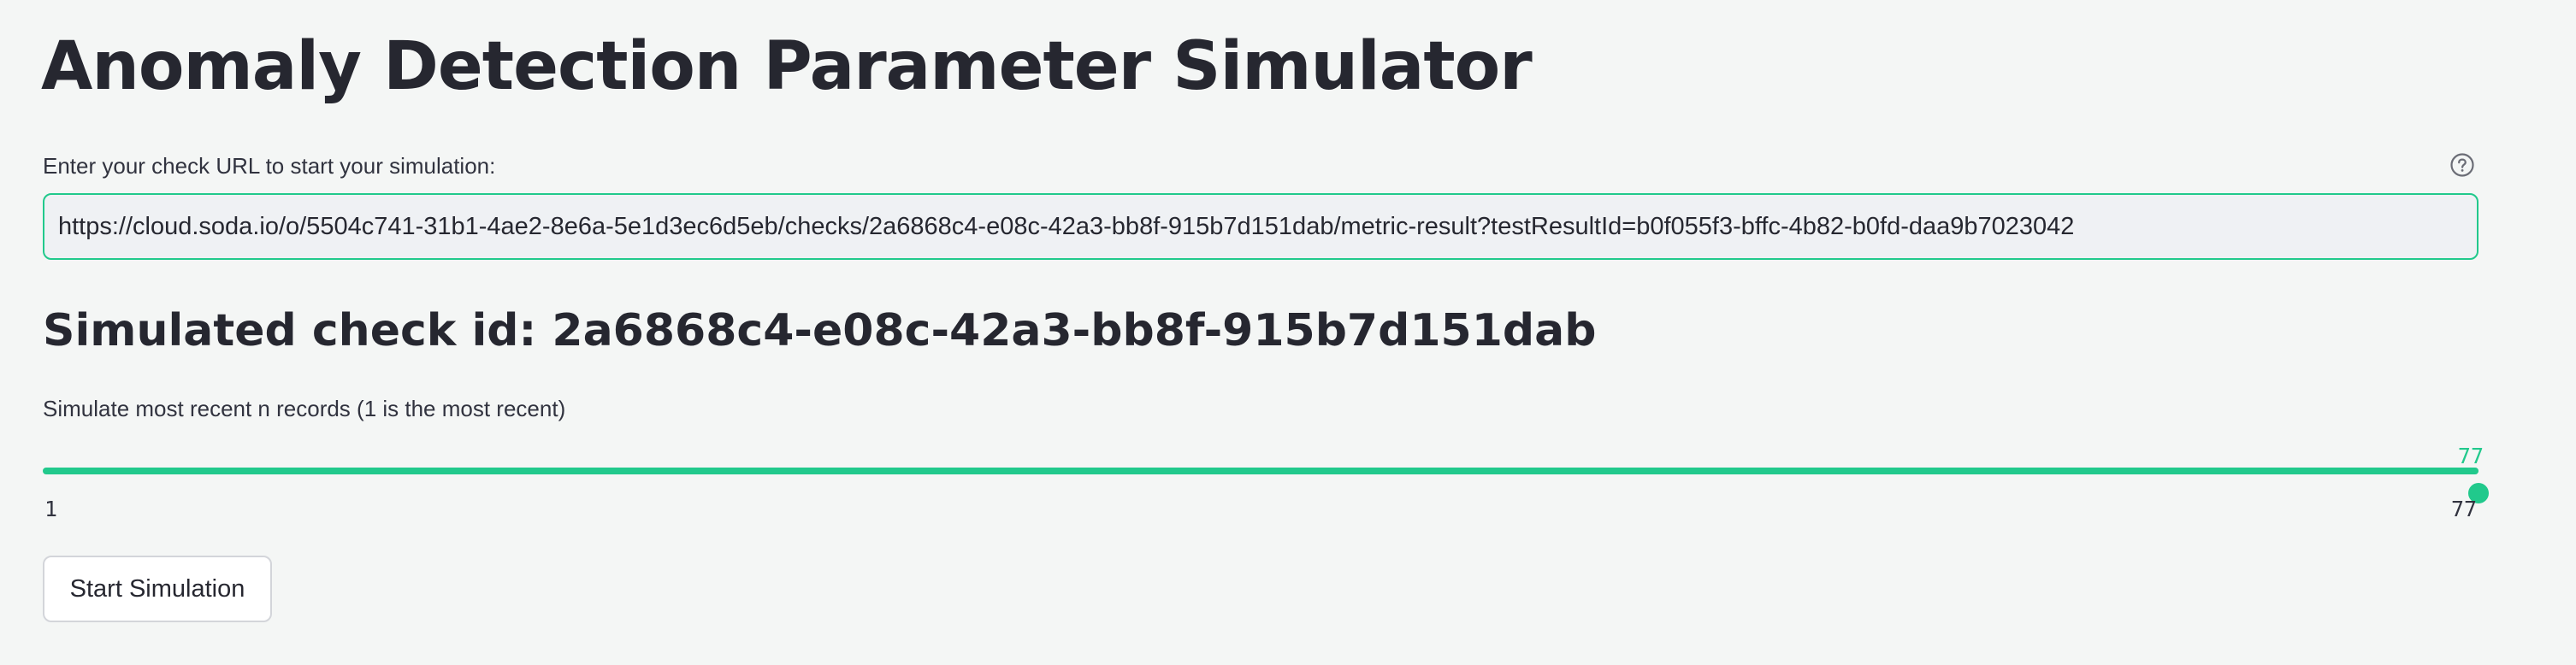  Describe the element at coordinates (1261, 226) in the screenshot. I see `check-url-input` at that location.